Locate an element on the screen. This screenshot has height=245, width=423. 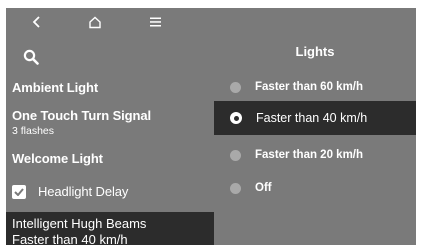
chevron-left-icon is located at coordinates (36, 22).